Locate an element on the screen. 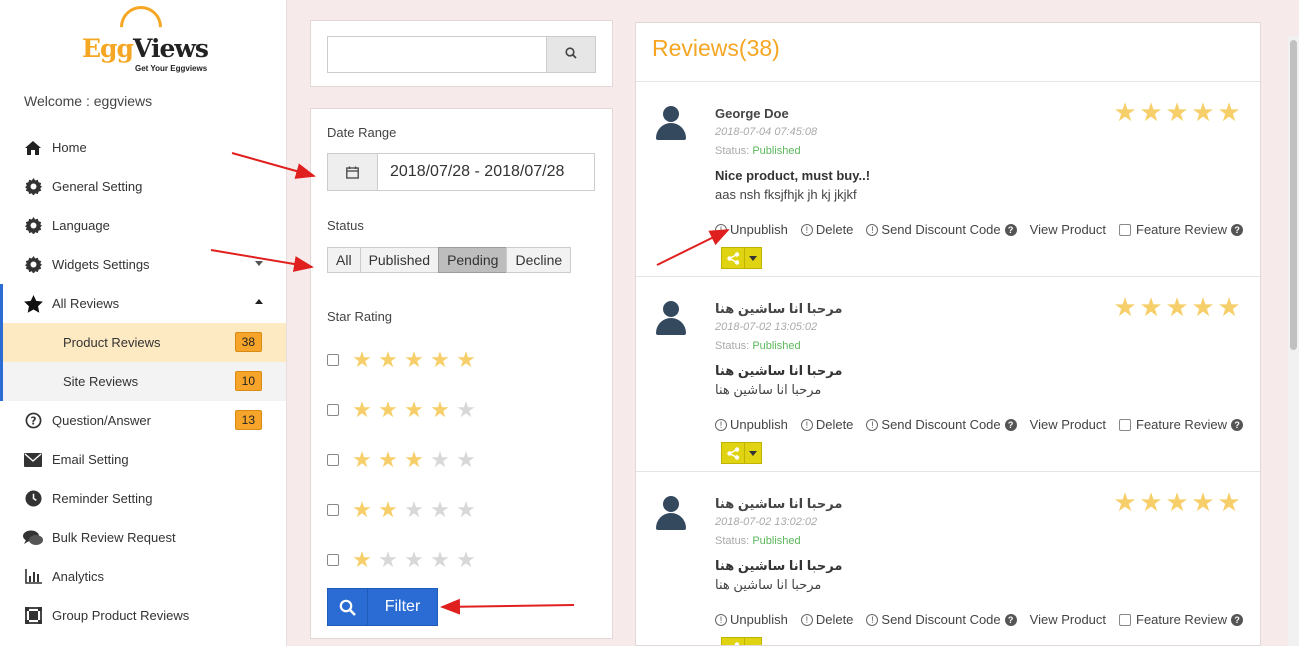 This screenshot has height=646, width=1299. search-button is located at coordinates (571, 54).